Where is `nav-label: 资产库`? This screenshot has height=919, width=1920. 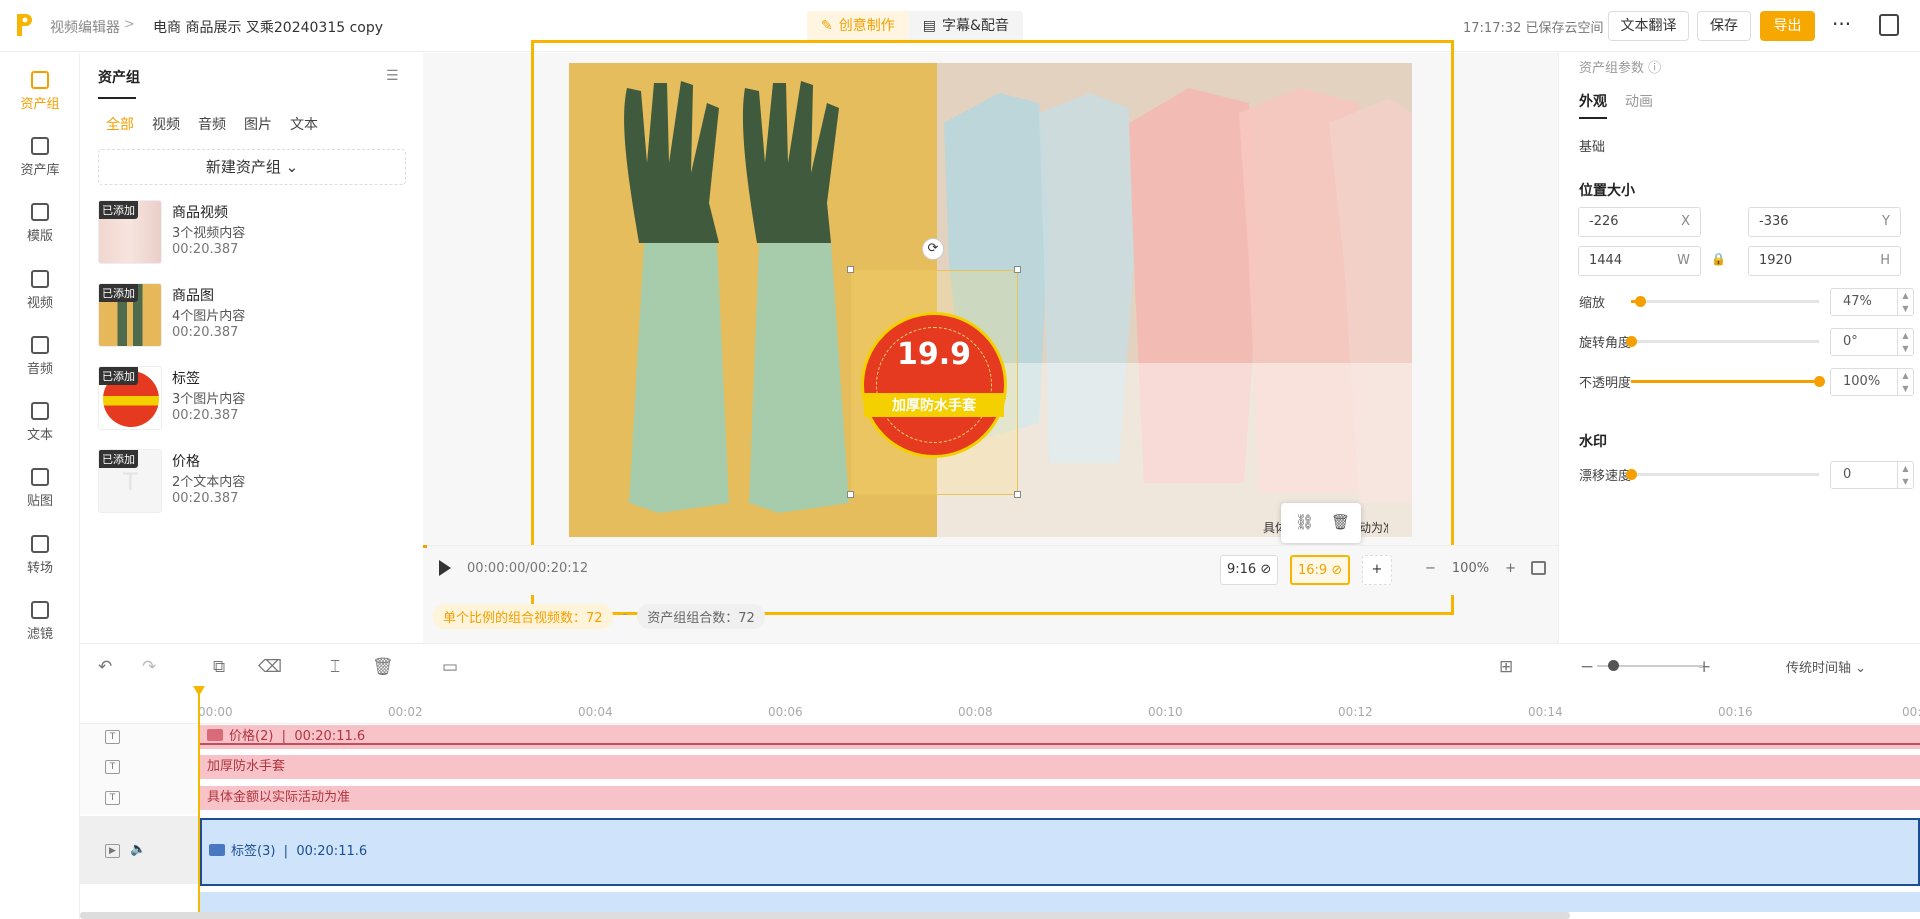
nav-label: 资产库 is located at coordinates (40, 170).